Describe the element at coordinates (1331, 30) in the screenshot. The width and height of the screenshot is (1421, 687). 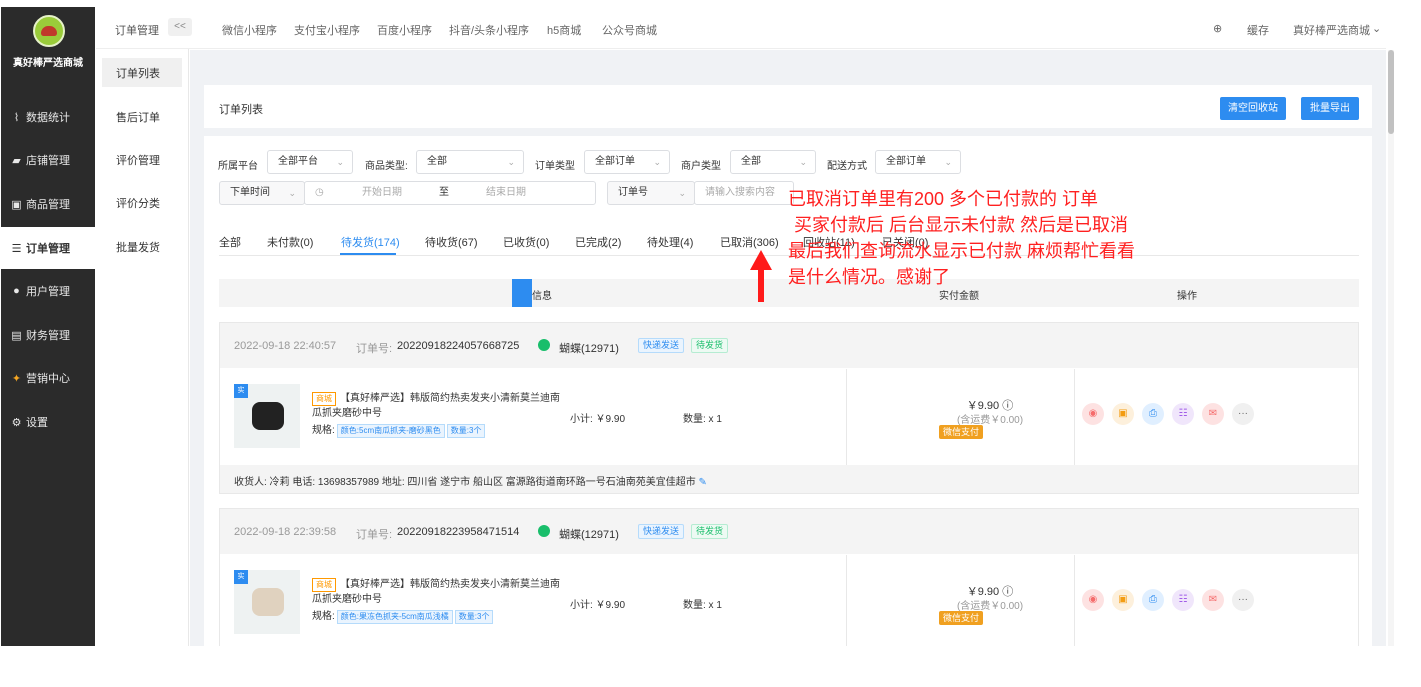
I see `shop-switcher: 真好棒严选商城` at that location.